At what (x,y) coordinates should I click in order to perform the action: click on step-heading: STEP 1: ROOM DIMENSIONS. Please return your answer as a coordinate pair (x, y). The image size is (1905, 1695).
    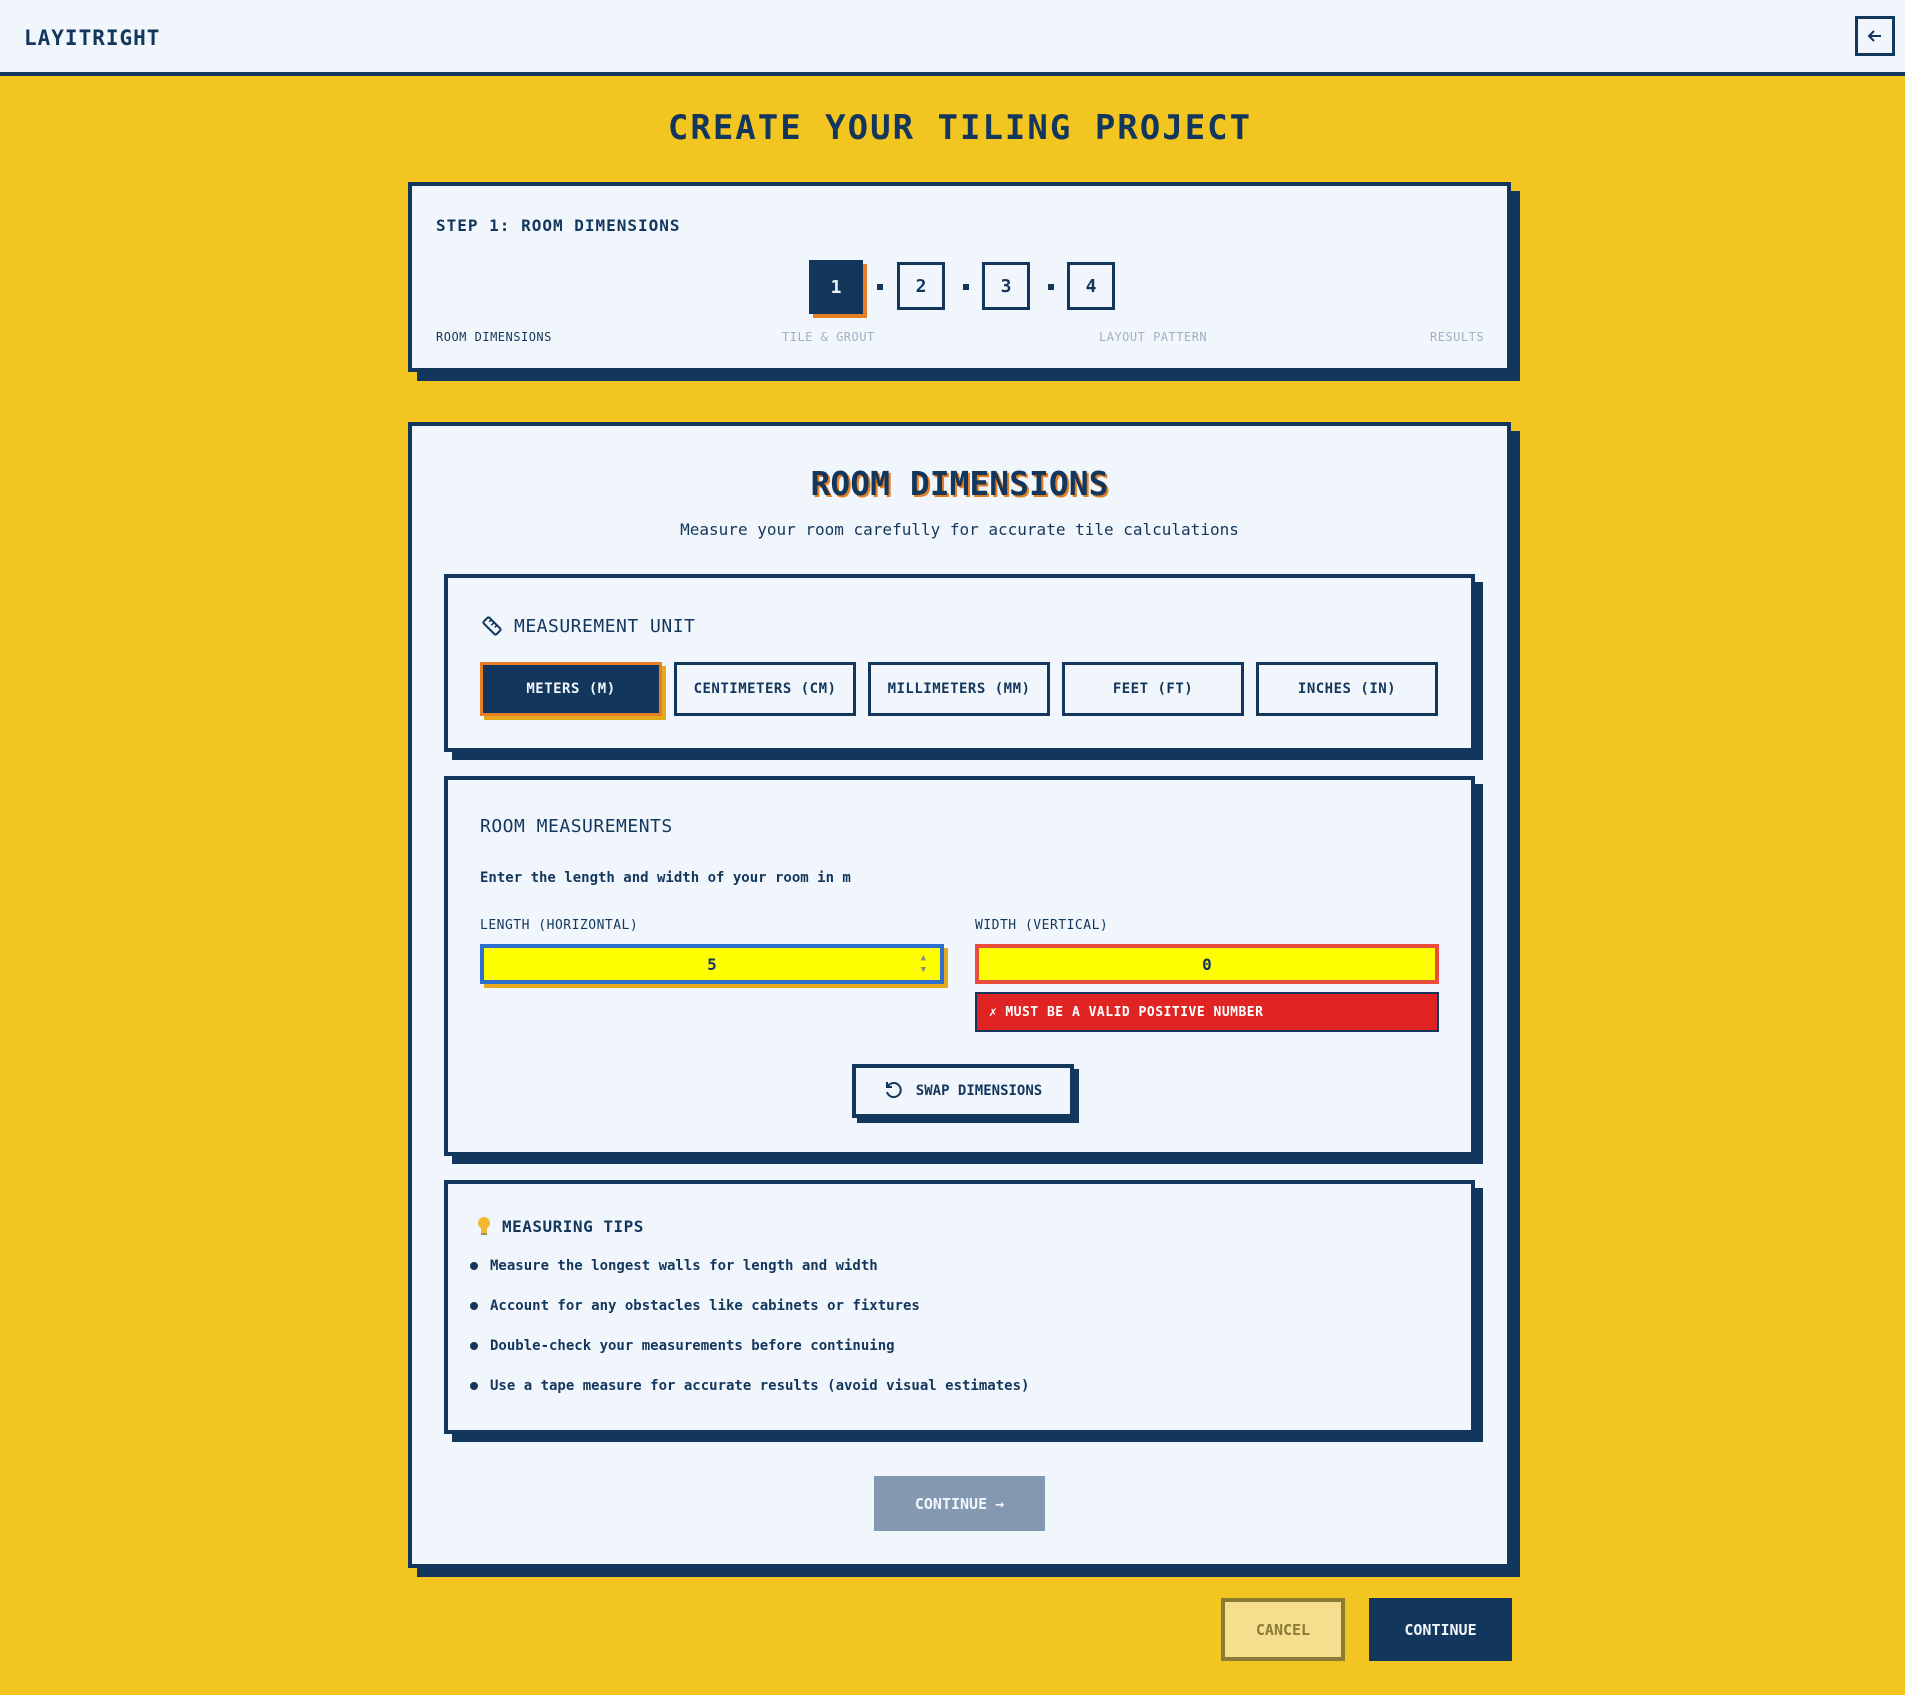
    Looking at the image, I should click on (558, 225).